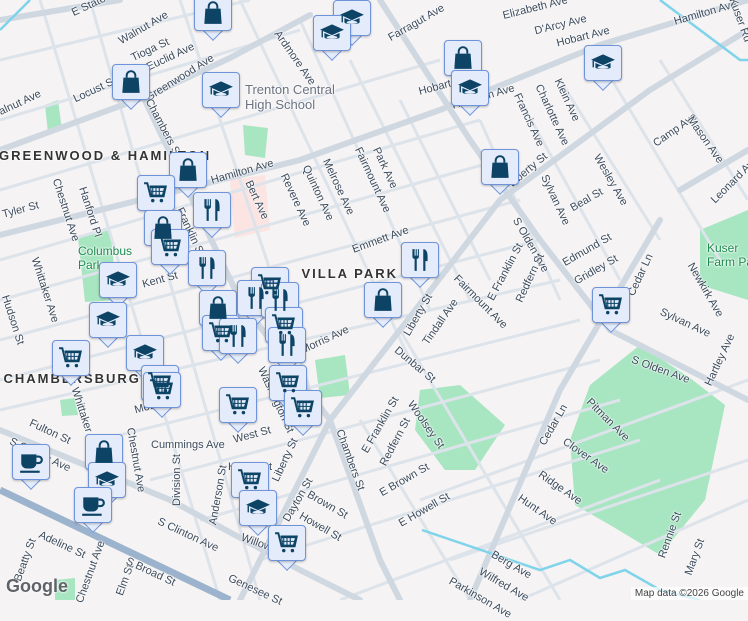 The height and width of the screenshot is (621, 748). What do you see at coordinates (689, 593) in the screenshot?
I see `map-attribution: Map data ©2026 Google` at bounding box center [689, 593].